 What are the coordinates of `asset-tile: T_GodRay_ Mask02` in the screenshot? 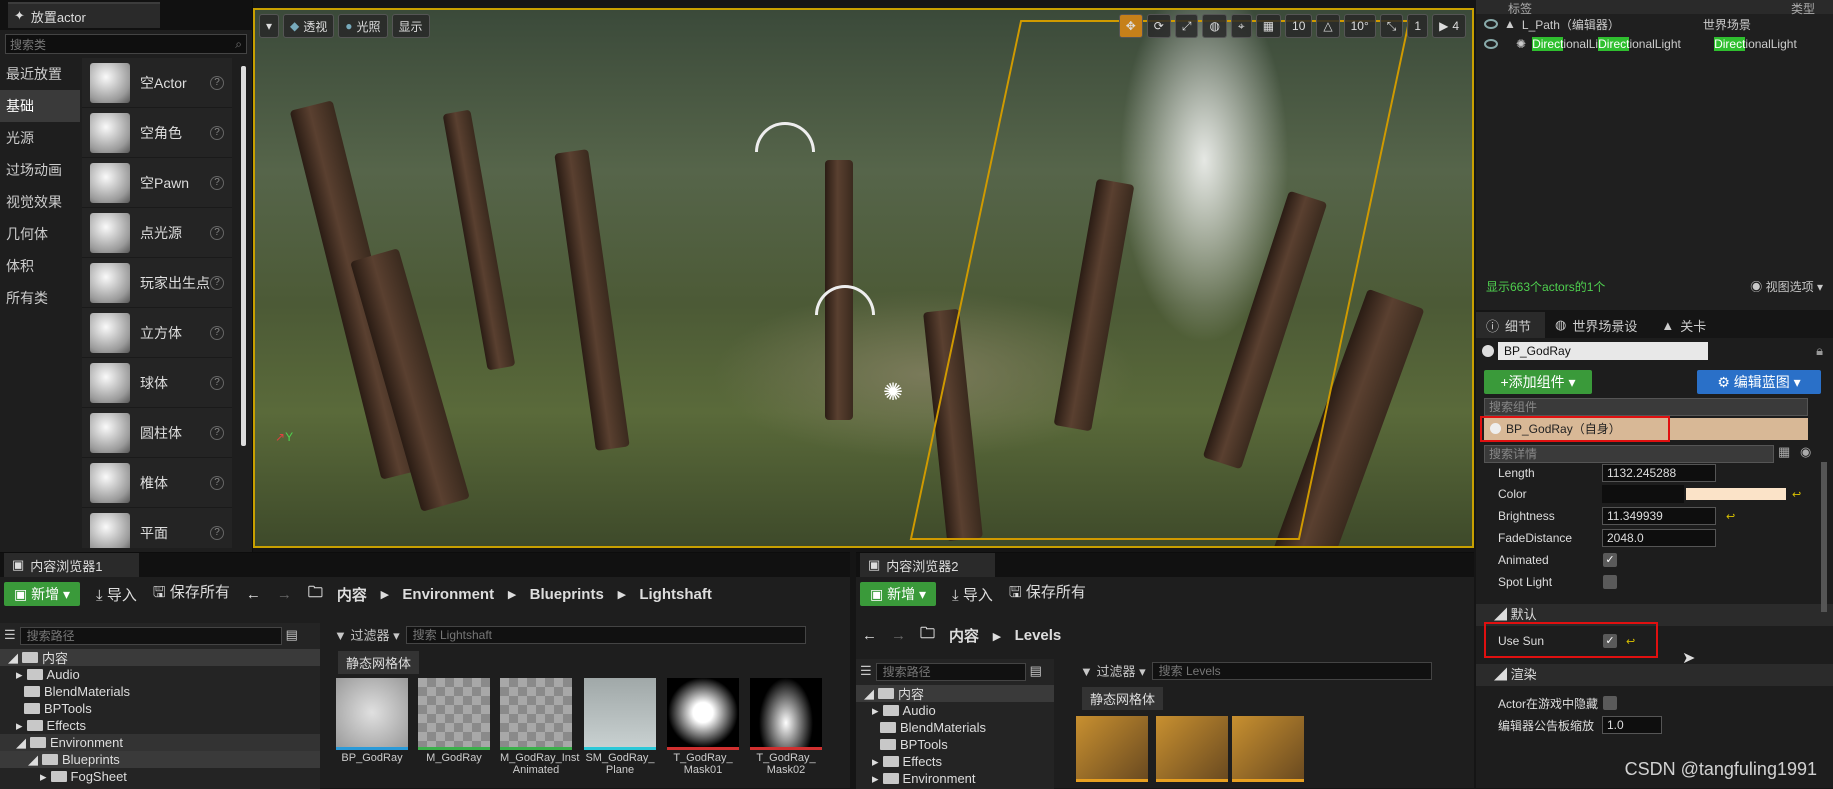 It's located at (786, 723).